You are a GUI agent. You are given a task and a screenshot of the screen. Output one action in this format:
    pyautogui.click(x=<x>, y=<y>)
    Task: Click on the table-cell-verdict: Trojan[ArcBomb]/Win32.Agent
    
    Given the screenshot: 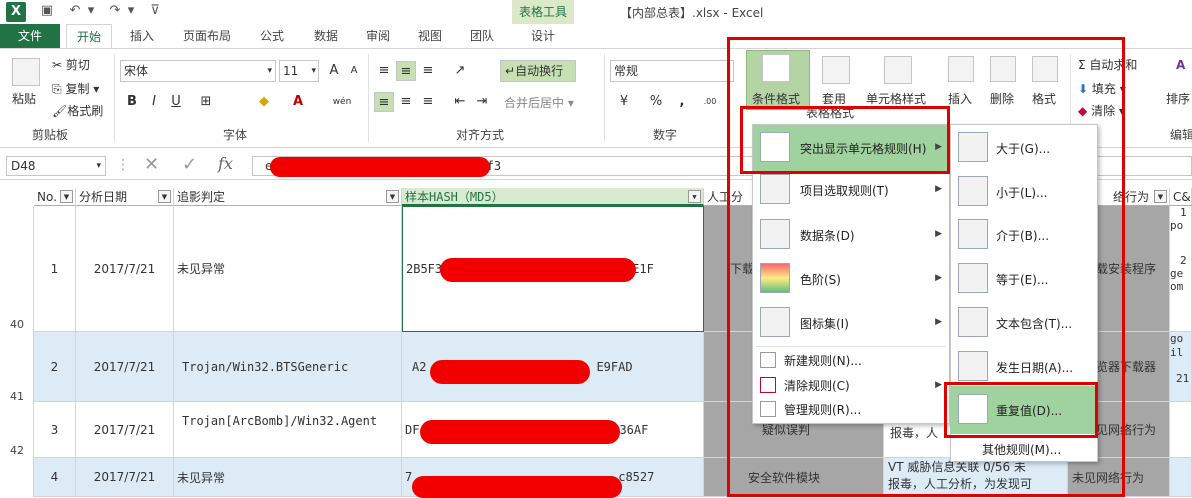 What is the action you would take?
    pyautogui.click(x=288, y=430)
    